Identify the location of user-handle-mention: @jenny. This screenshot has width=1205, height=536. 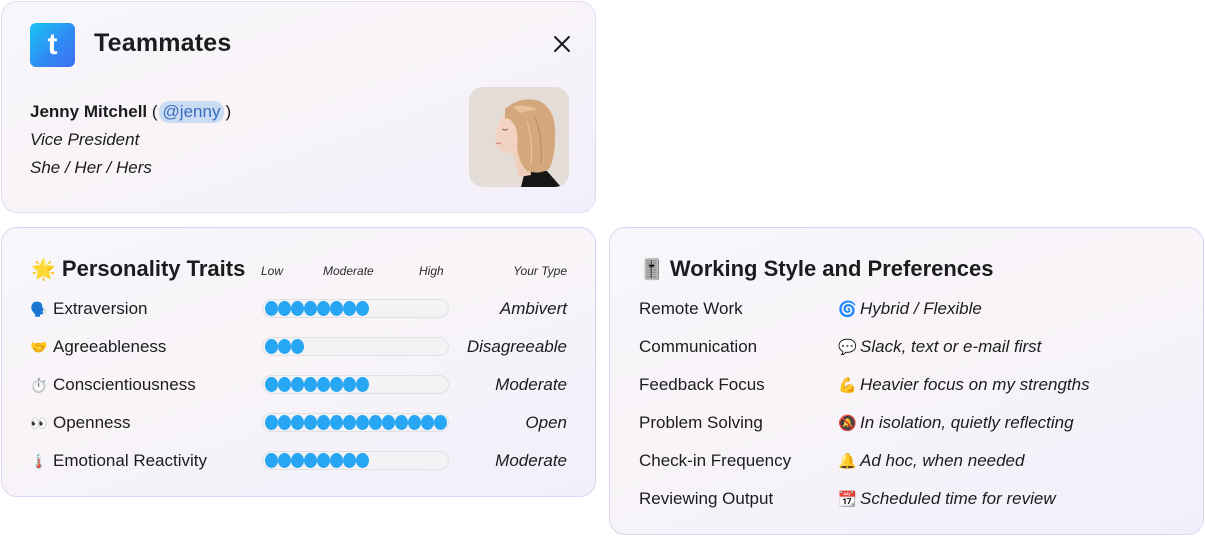
(191, 112).